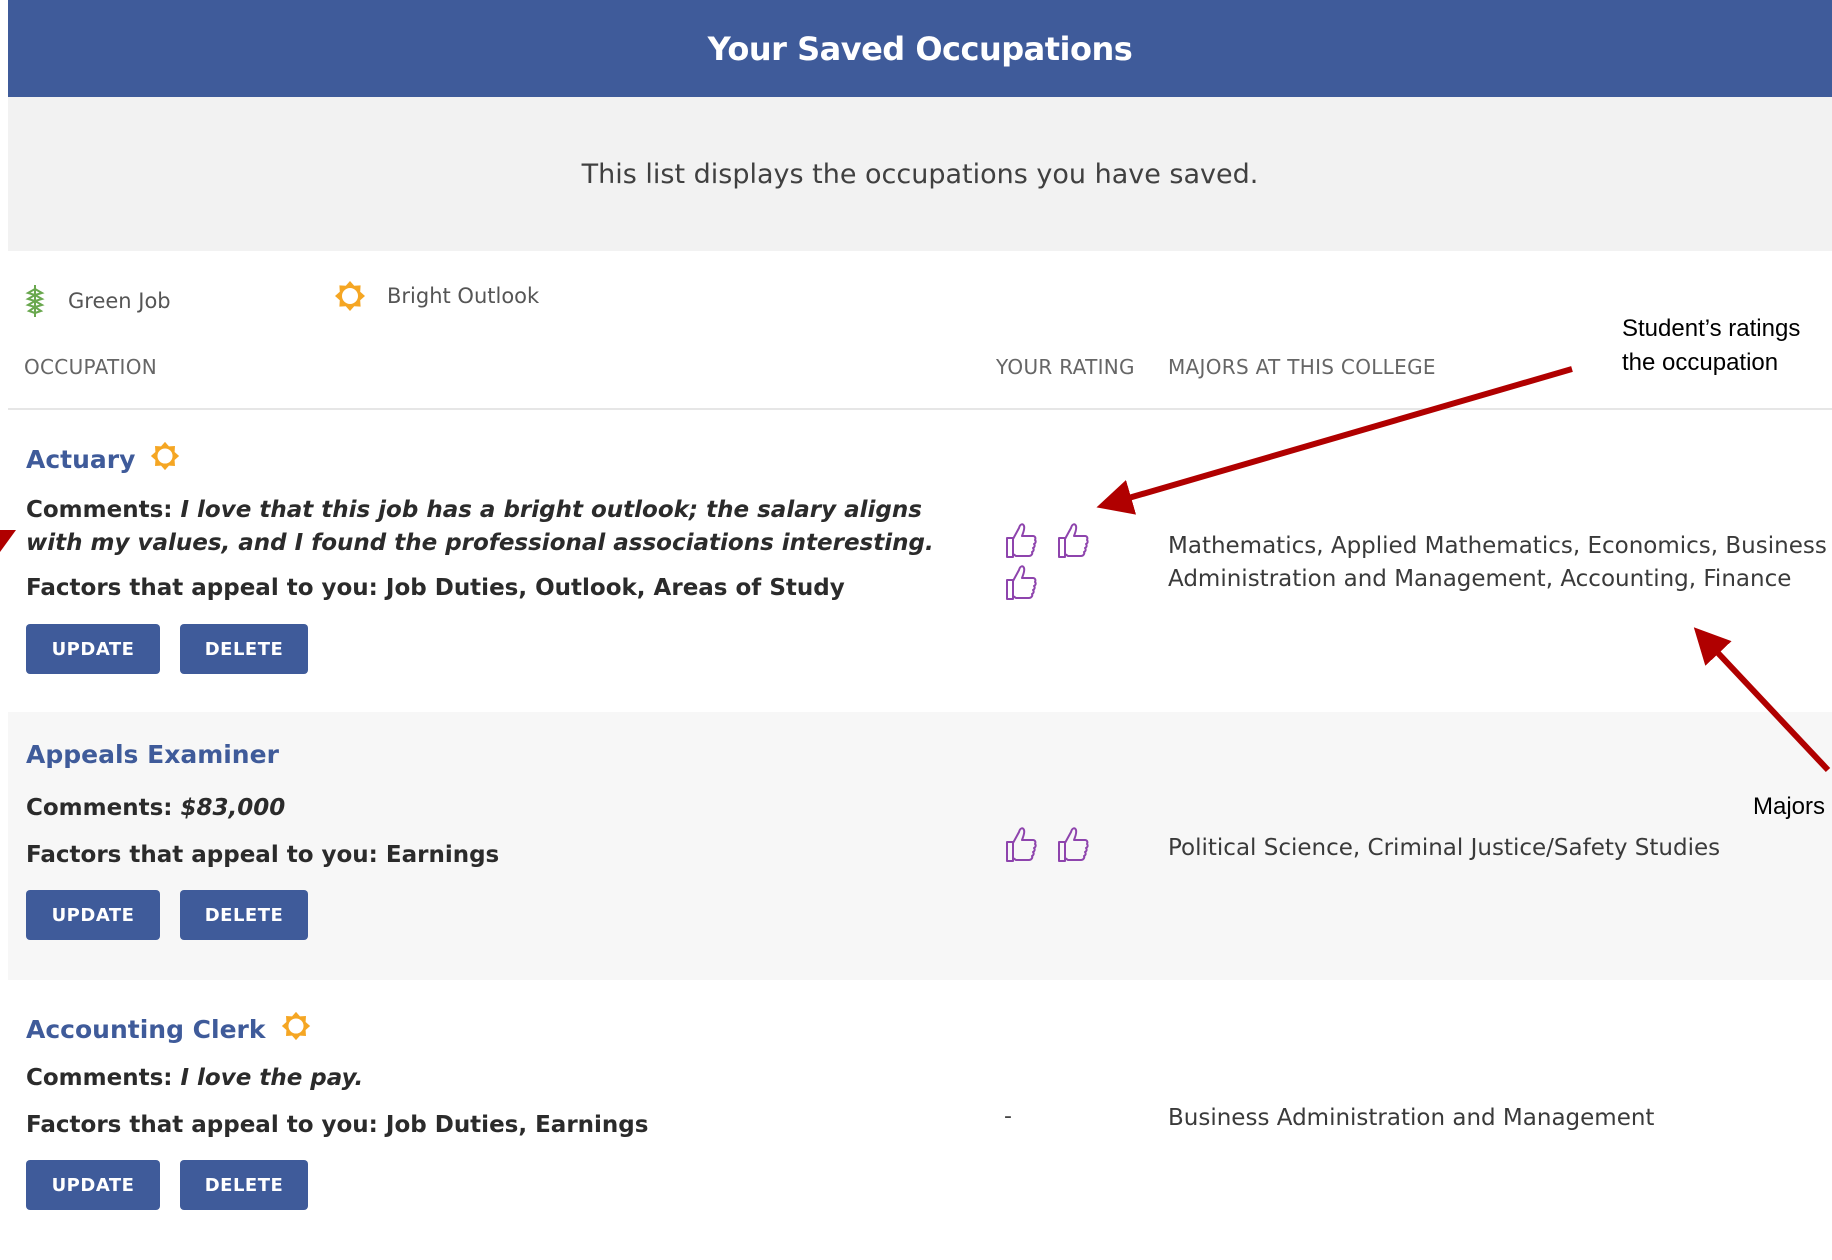 Image resolution: width=1832 pixels, height=1260 pixels. What do you see at coordinates (1334, 440) in the screenshot?
I see `ratings-arrow` at bounding box center [1334, 440].